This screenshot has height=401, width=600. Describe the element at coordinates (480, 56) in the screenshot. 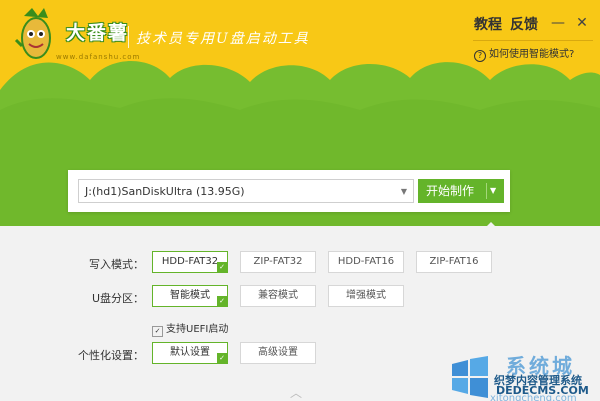

I see `question-icon: ?` at that location.